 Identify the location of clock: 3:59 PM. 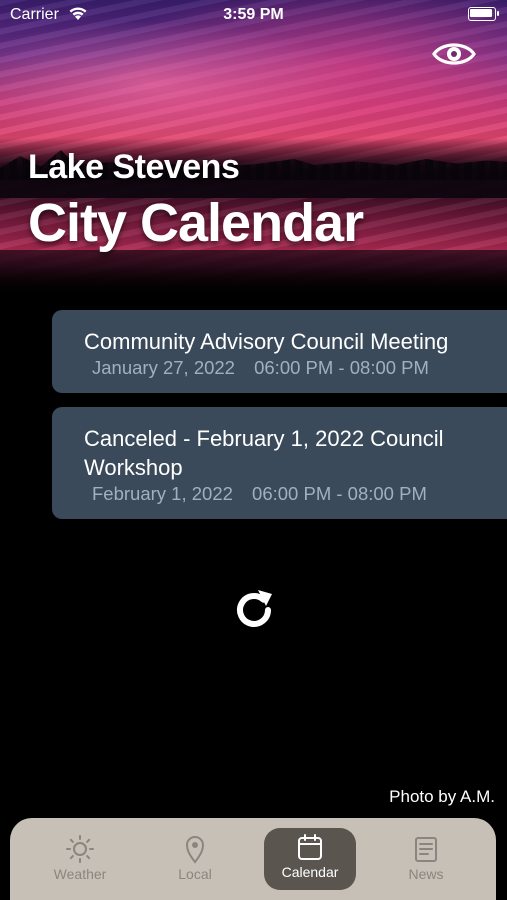
(253, 14).